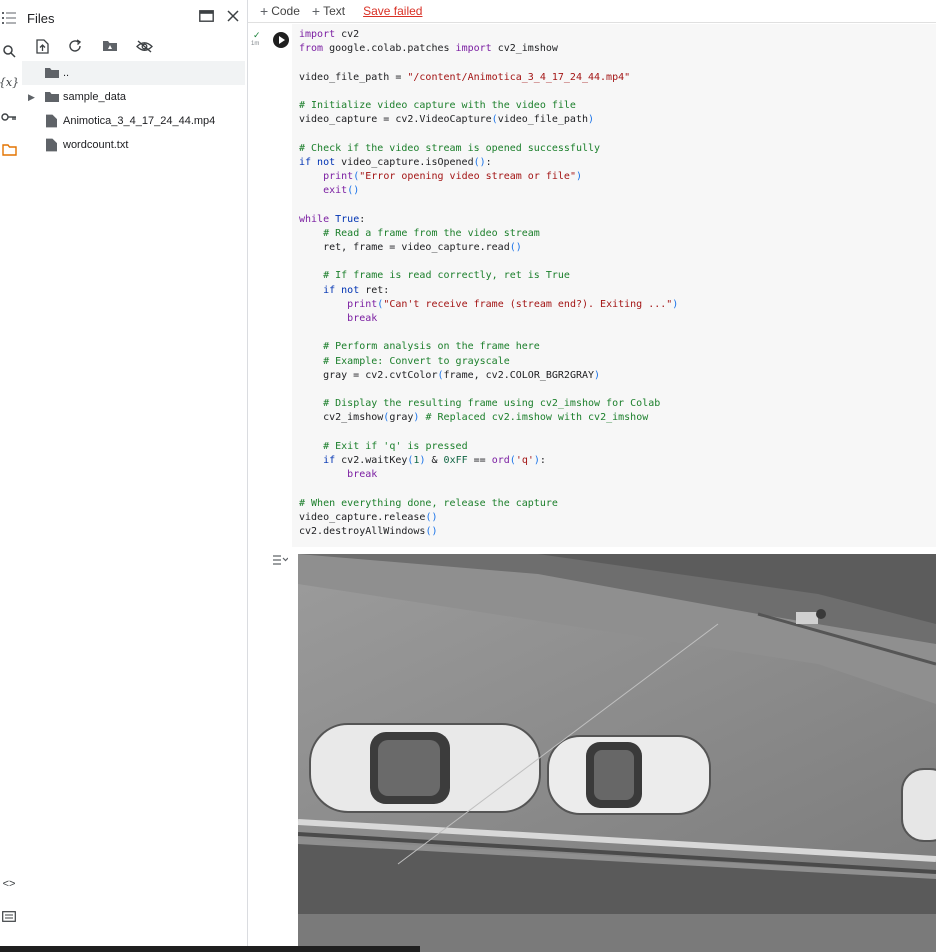 Image resolution: width=936 pixels, height=952 pixels. Describe the element at coordinates (96, 145) in the screenshot. I see `file-row-label: wordcount.txt` at that location.